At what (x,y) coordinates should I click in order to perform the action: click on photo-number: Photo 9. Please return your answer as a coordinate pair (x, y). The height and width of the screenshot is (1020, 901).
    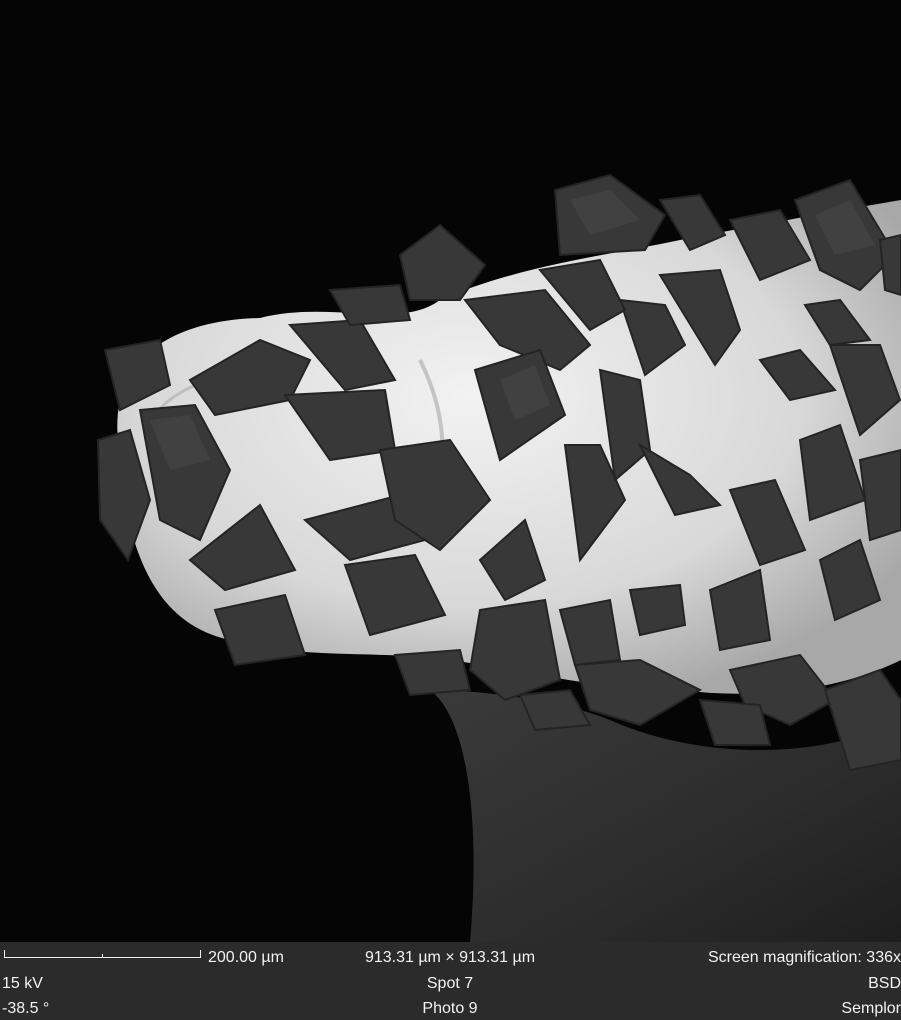
    Looking at the image, I should click on (450, 1008).